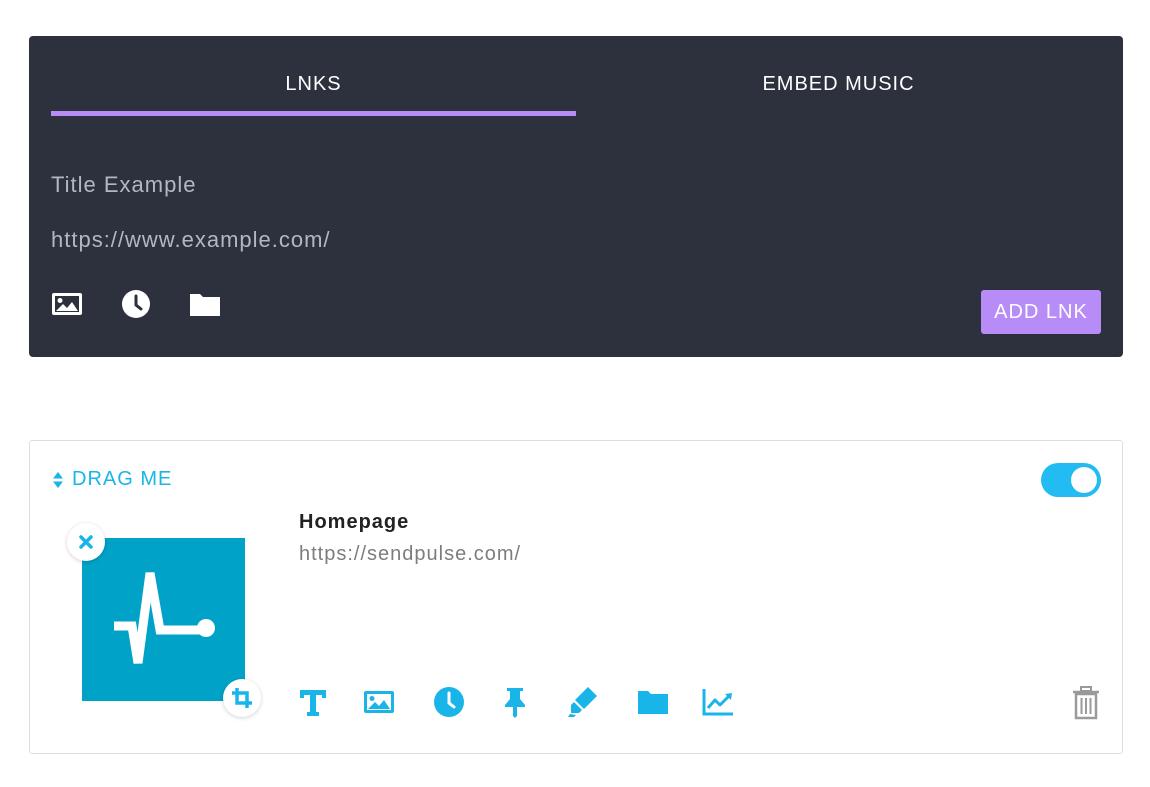  I want to click on link-thumbnail, so click(163, 619).